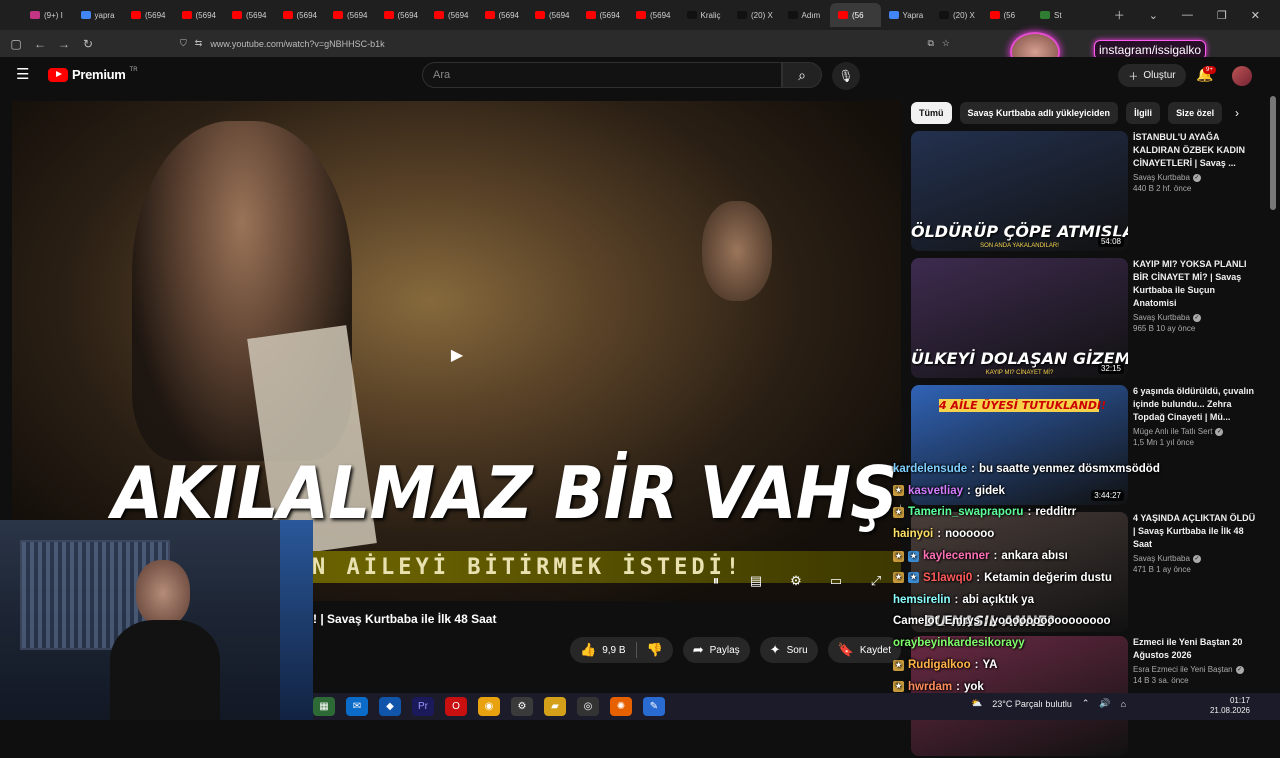 The height and width of the screenshot is (758, 1280). Describe the element at coordinates (489, 706) in the screenshot. I see `chrome-icon: ◉` at that location.